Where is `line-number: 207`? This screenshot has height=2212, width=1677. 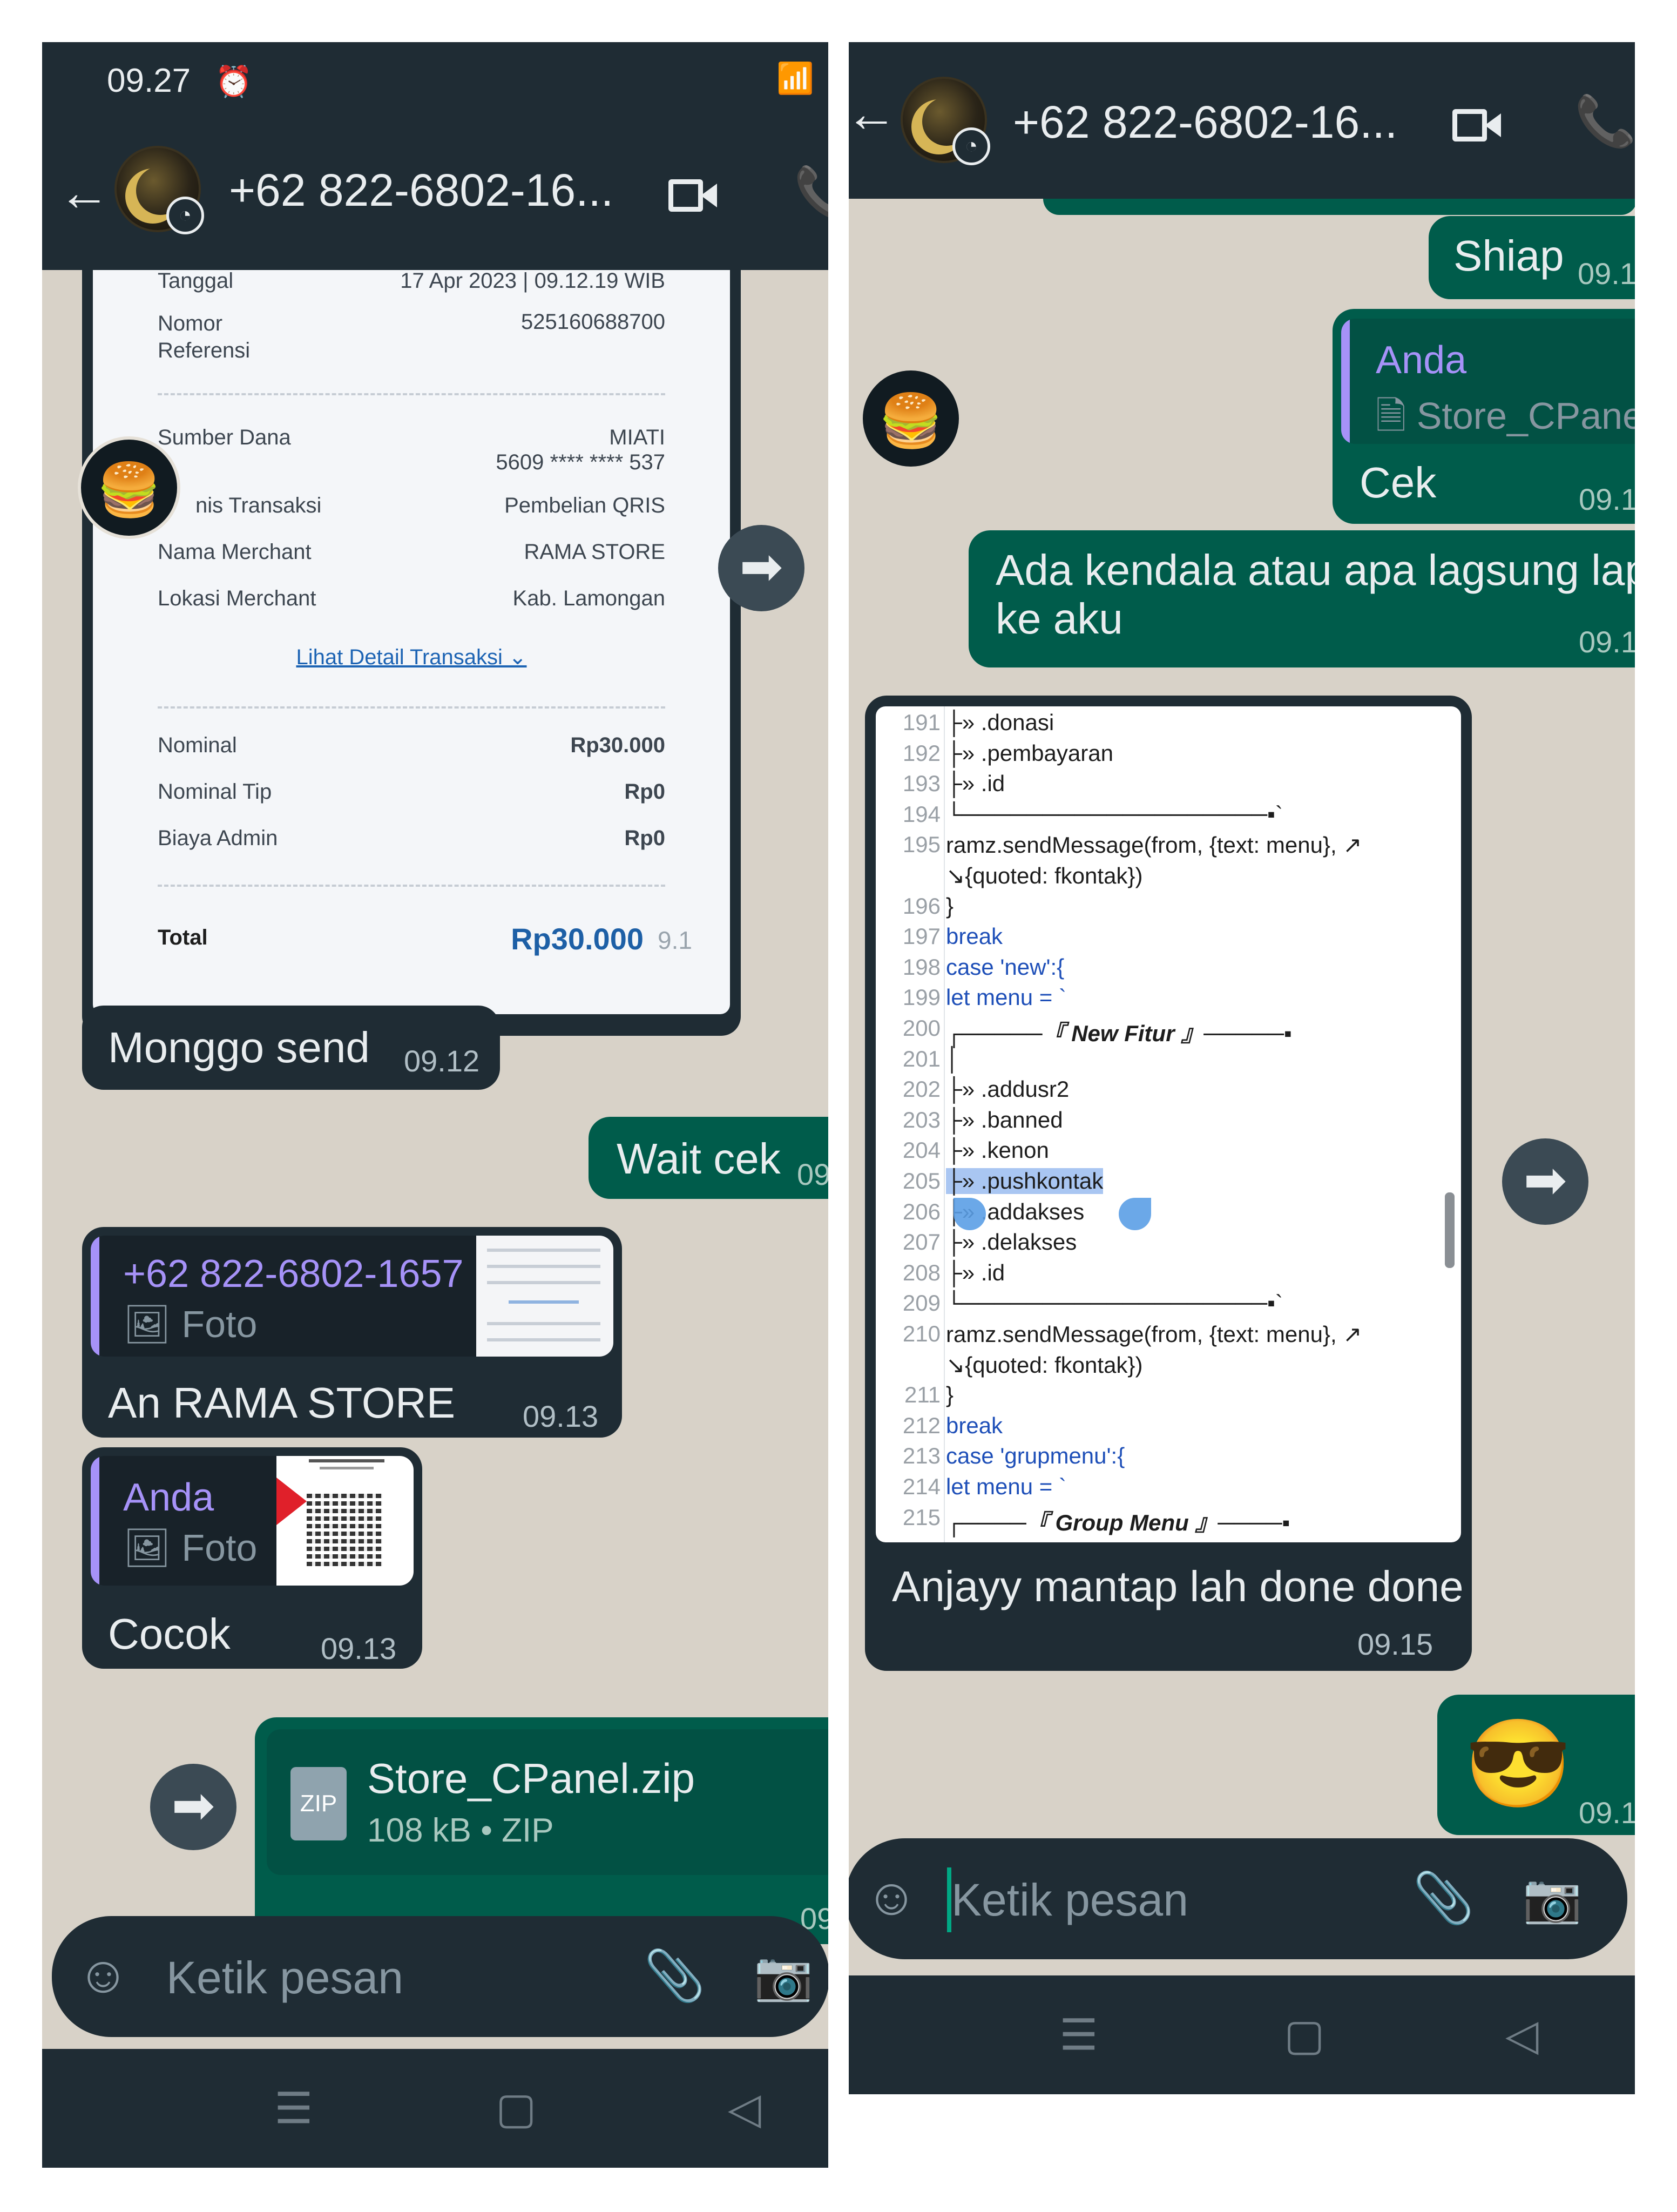
line-number: 207 is located at coordinates (921, 1242).